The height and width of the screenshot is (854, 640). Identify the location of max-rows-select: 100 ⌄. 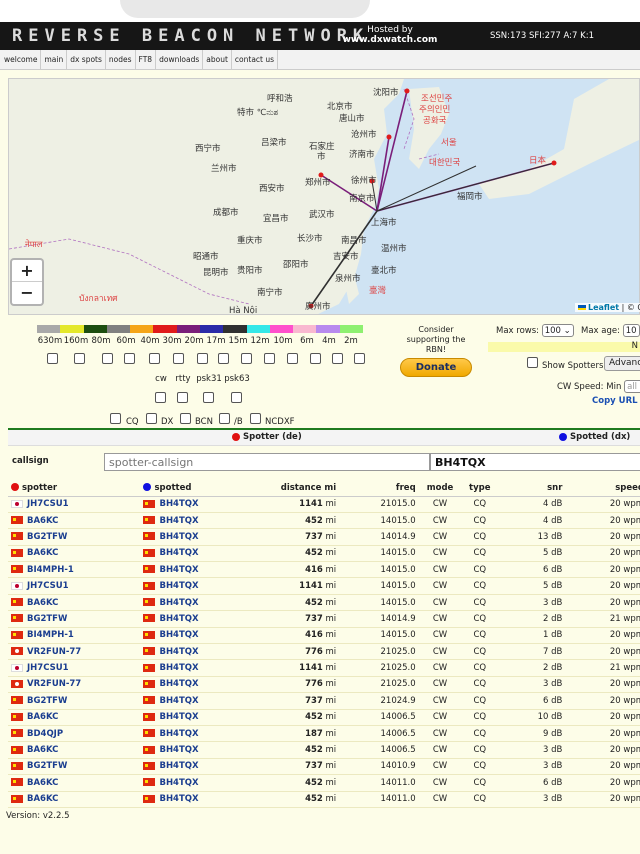
(557, 330).